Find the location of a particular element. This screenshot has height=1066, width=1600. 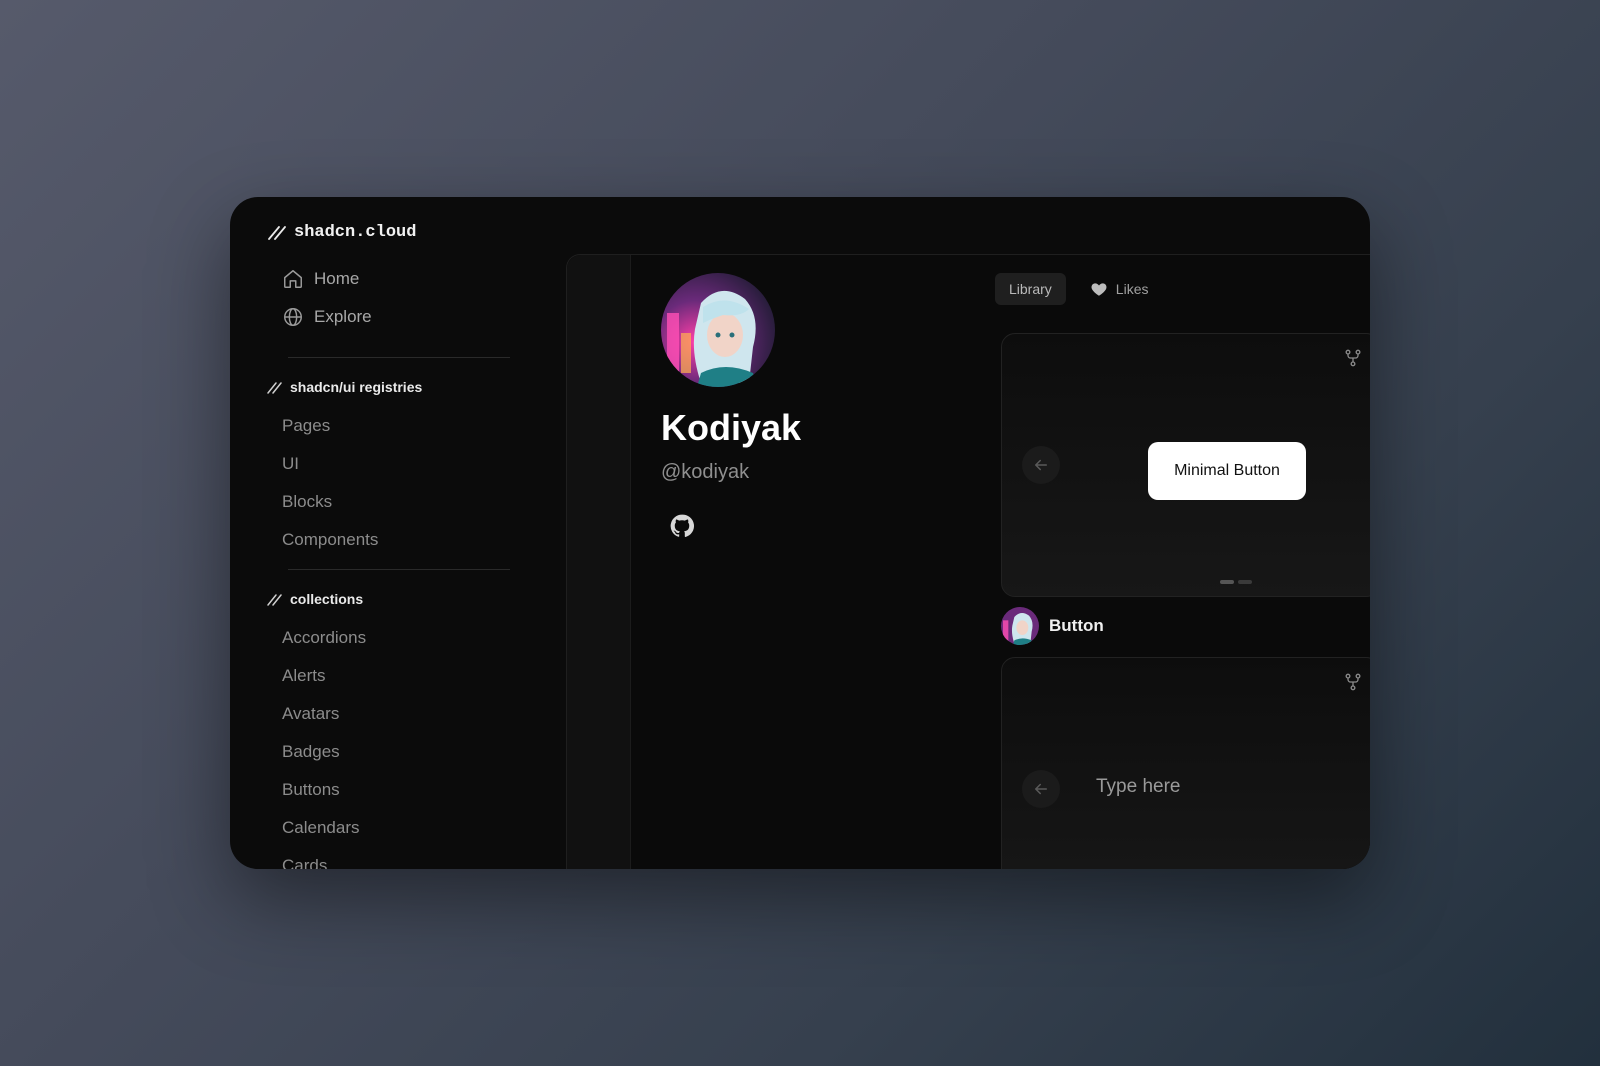

home-icon is located at coordinates (293, 279).